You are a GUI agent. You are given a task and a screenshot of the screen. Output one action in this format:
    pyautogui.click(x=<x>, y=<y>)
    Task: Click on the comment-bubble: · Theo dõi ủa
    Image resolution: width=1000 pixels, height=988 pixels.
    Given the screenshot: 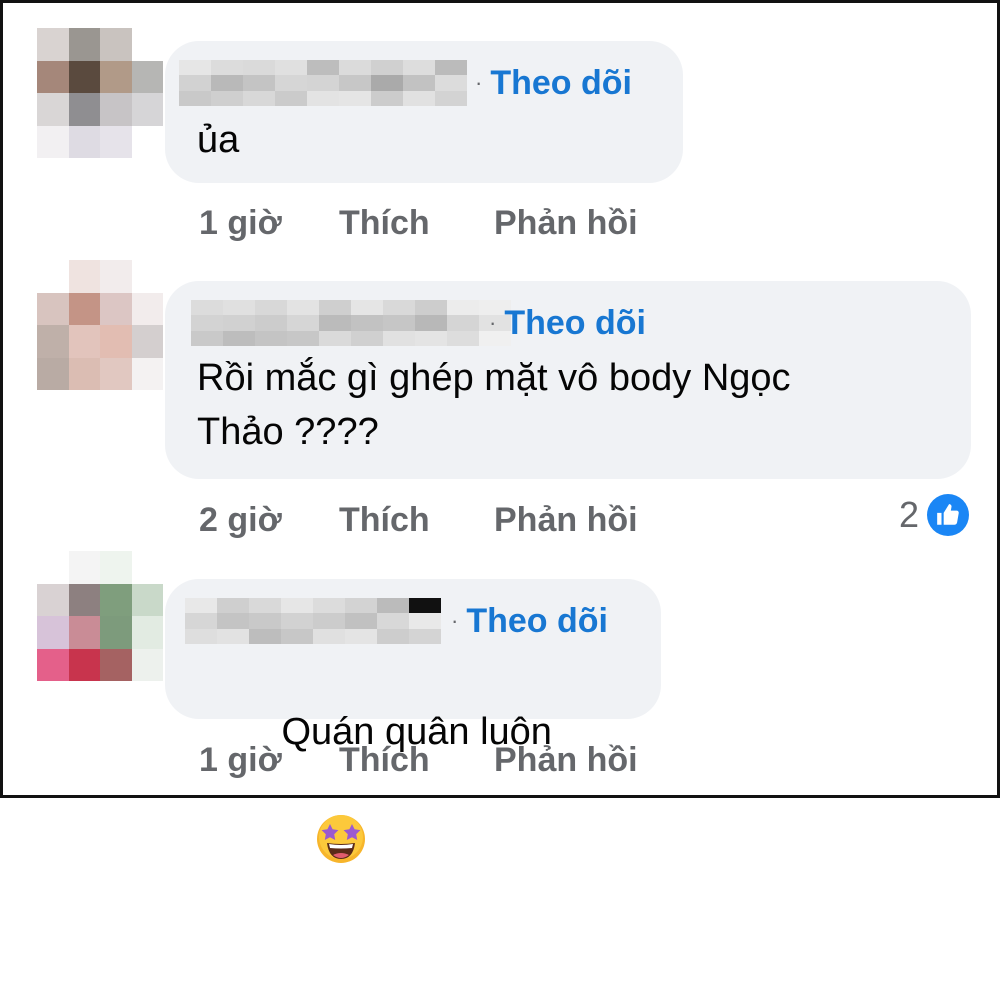 What is the action you would take?
    pyautogui.click(x=424, y=112)
    